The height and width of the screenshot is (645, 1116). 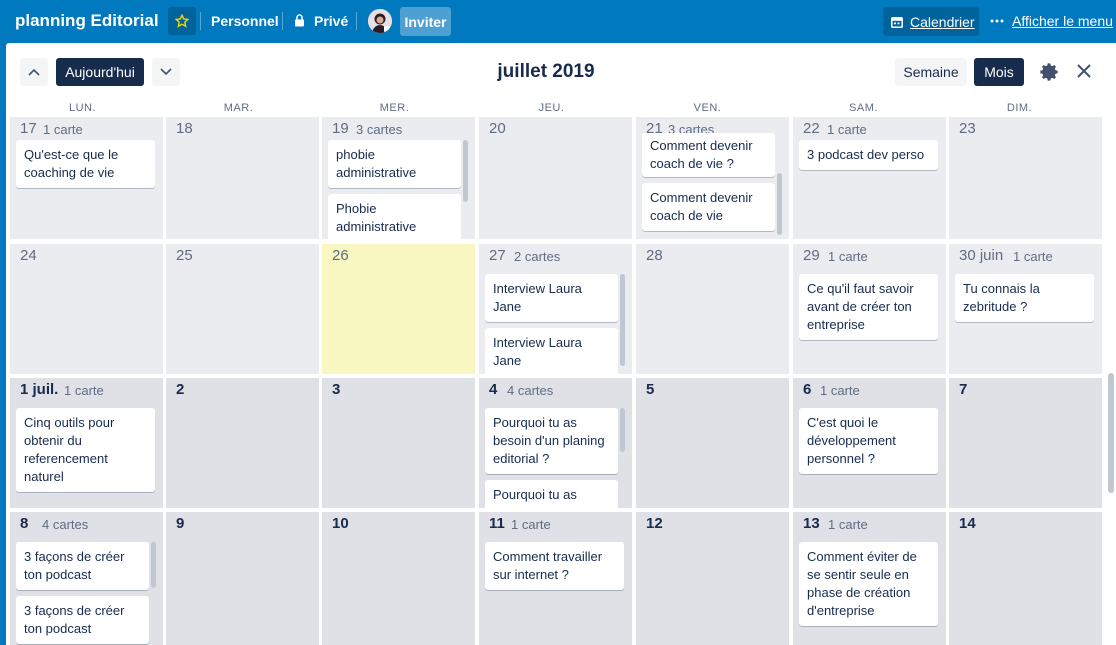 What do you see at coordinates (425, 21) in the screenshot?
I see `invite-button: Inviter` at bounding box center [425, 21].